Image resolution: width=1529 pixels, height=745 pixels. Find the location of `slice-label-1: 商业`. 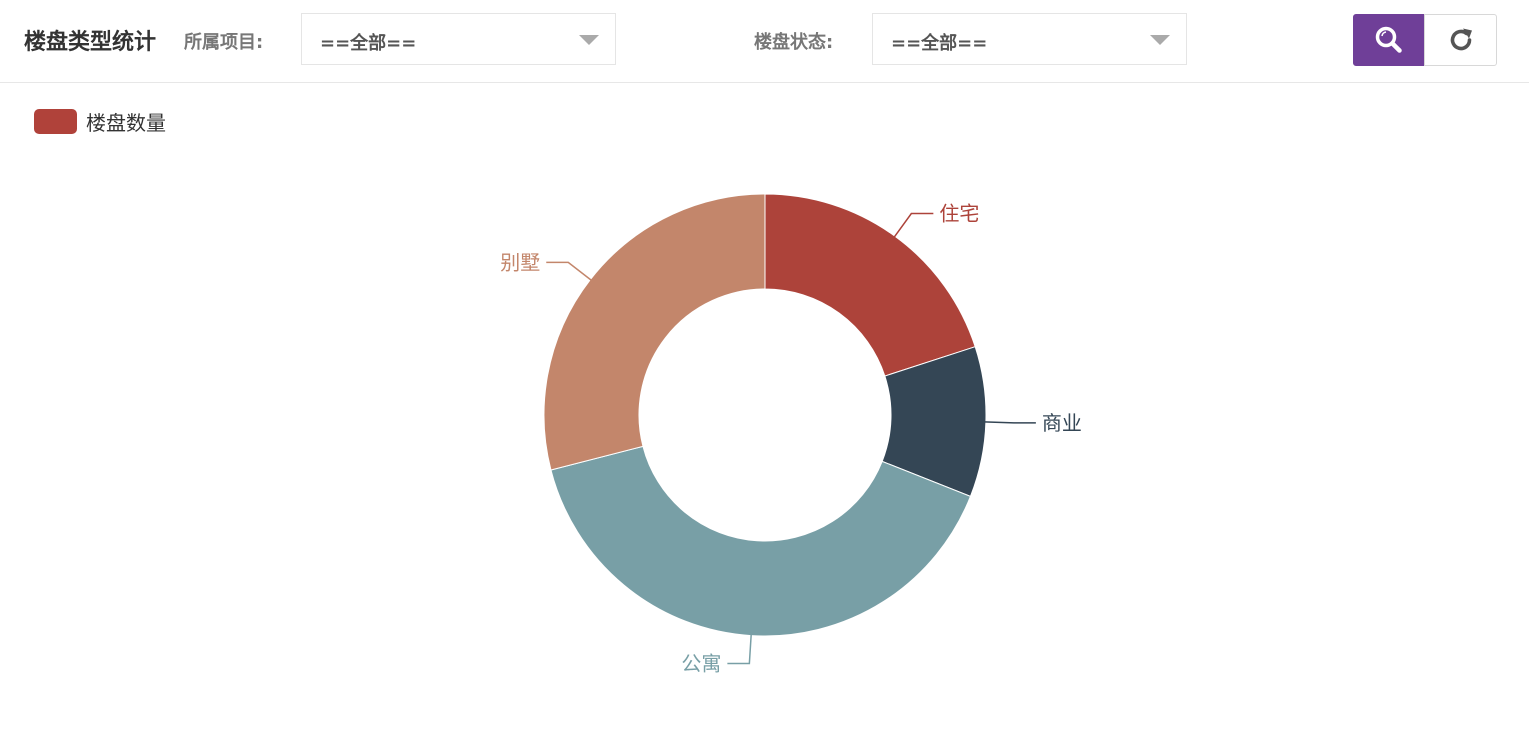

slice-label-1: 商业 is located at coordinates (1062, 423).